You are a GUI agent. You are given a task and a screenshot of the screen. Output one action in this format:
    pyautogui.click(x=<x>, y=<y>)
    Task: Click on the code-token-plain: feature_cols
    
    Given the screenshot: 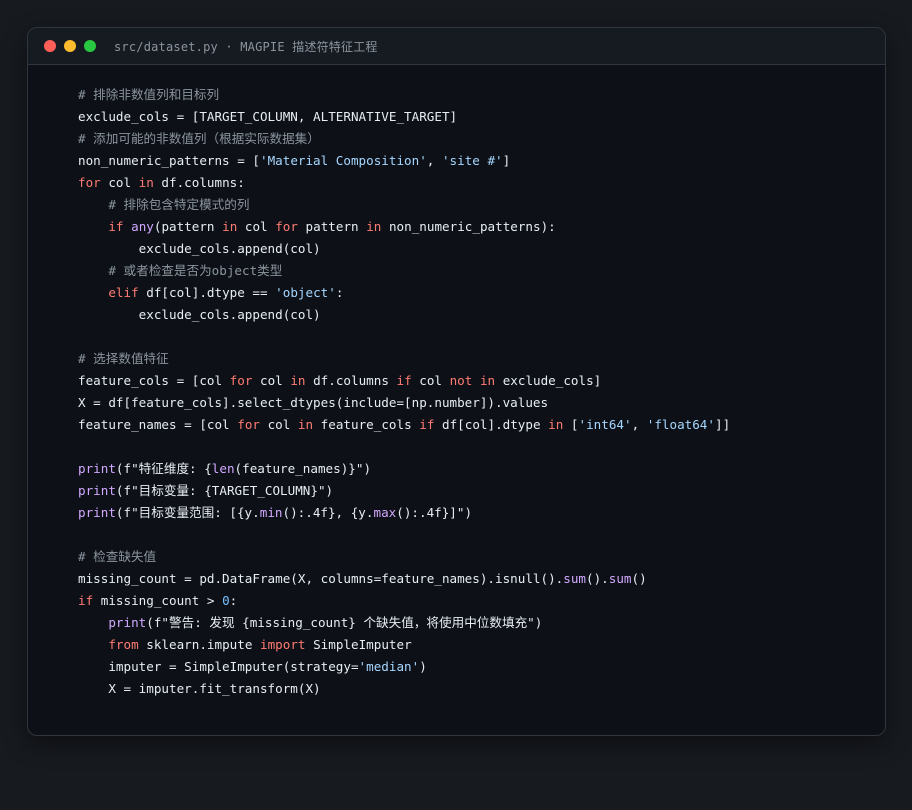 What is the action you would take?
    pyautogui.click(x=366, y=424)
    